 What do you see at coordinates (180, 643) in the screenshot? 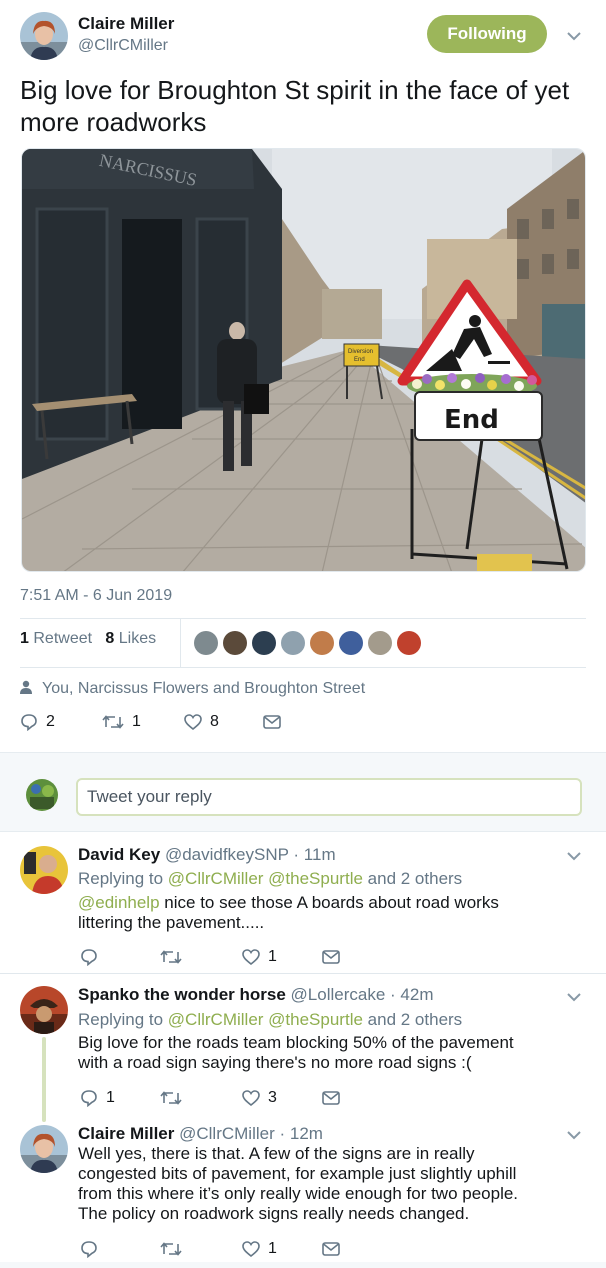
I see `stats-separator` at bounding box center [180, 643].